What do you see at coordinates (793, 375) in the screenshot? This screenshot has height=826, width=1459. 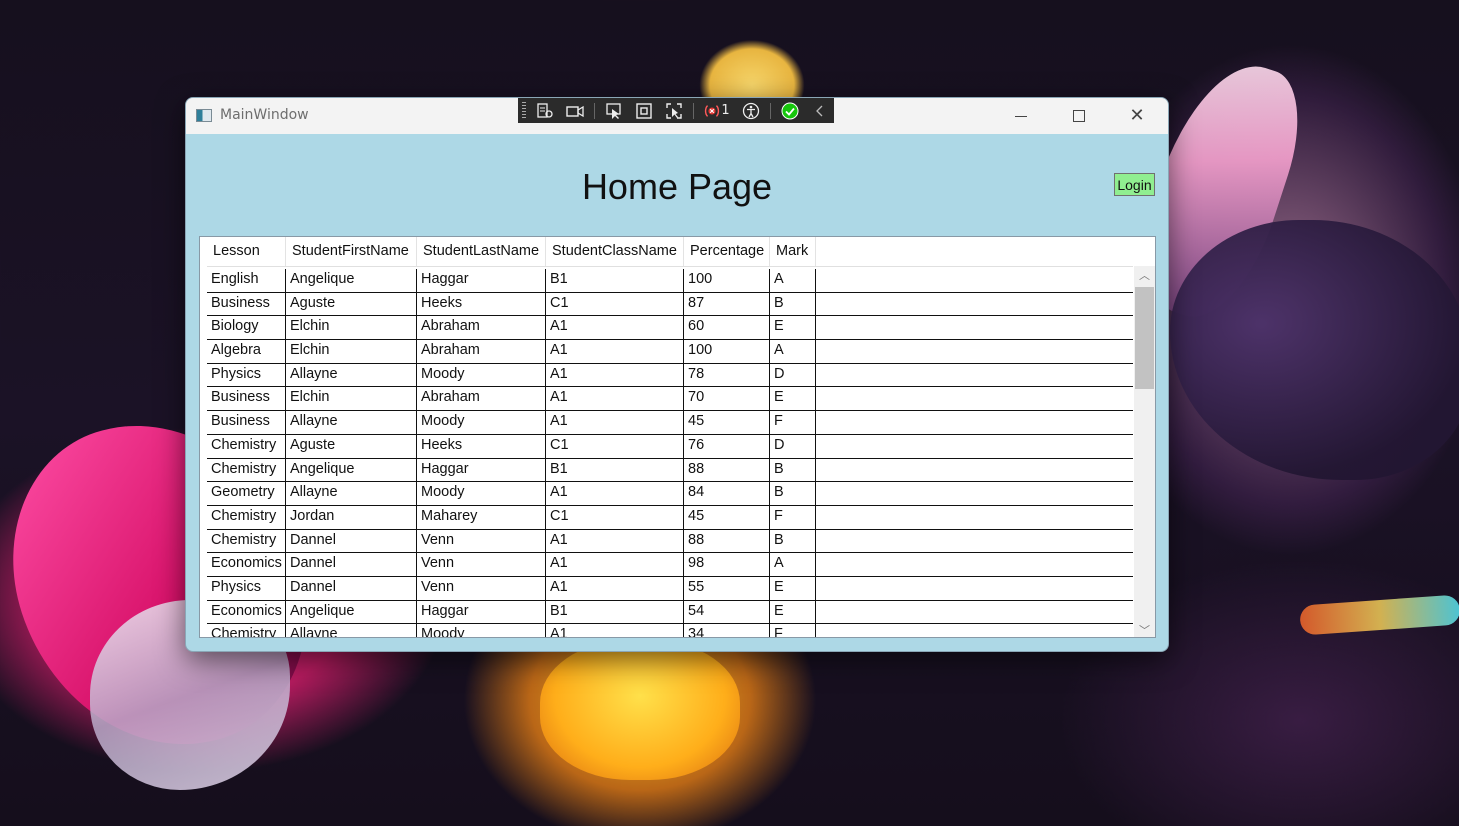 I see `cell-mark: D` at bounding box center [793, 375].